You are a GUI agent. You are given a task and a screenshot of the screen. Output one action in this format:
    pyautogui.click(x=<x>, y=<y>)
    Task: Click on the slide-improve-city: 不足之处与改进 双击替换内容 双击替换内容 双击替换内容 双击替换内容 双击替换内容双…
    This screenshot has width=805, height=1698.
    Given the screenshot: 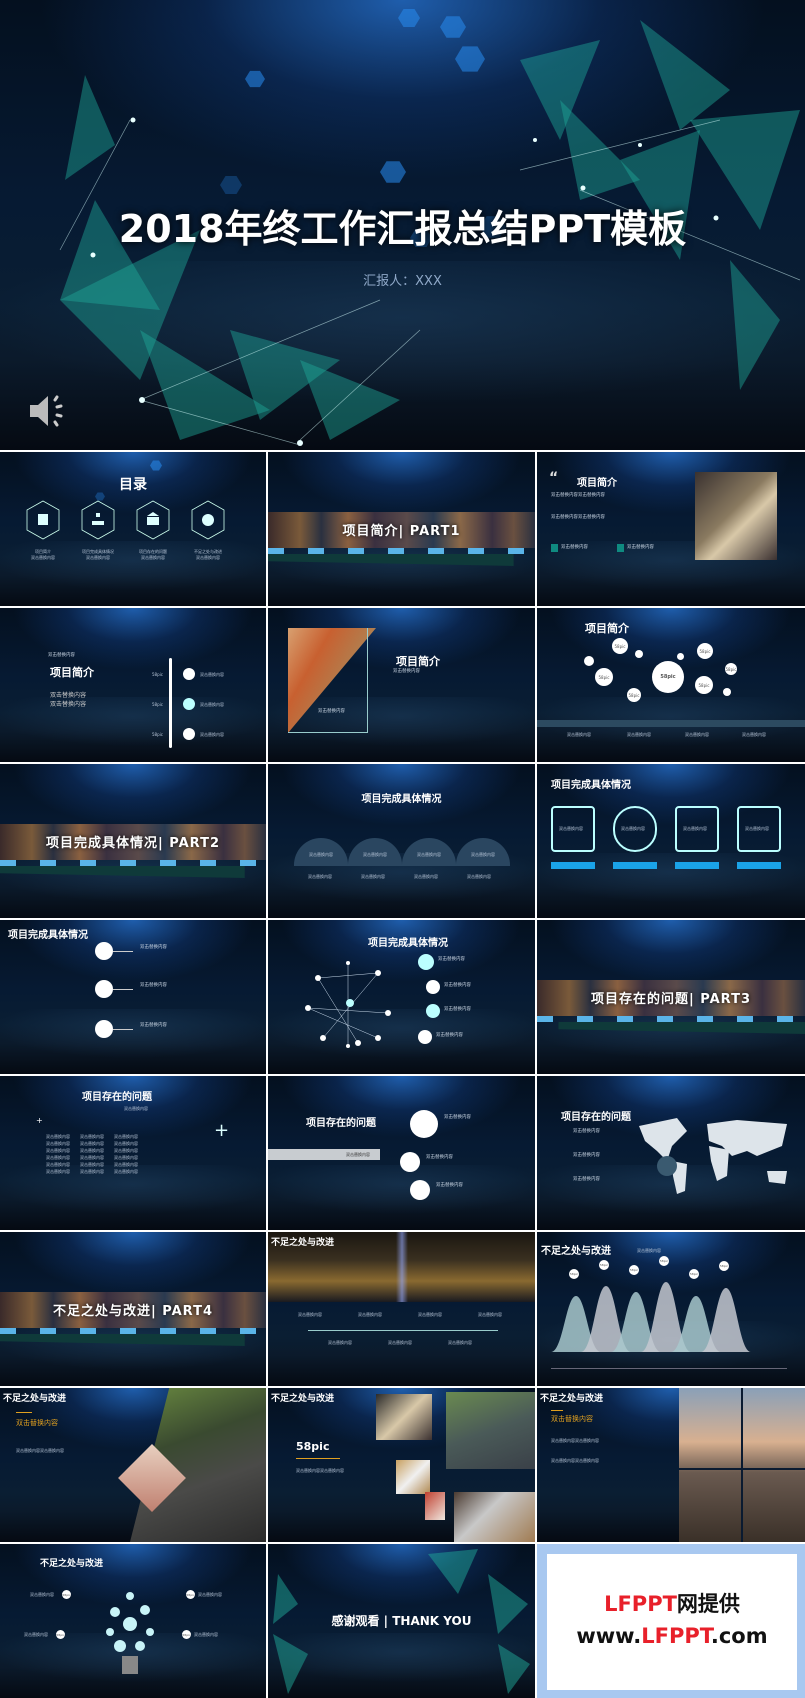 What is the action you would take?
    pyautogui.click(x=401, y=1309)
    